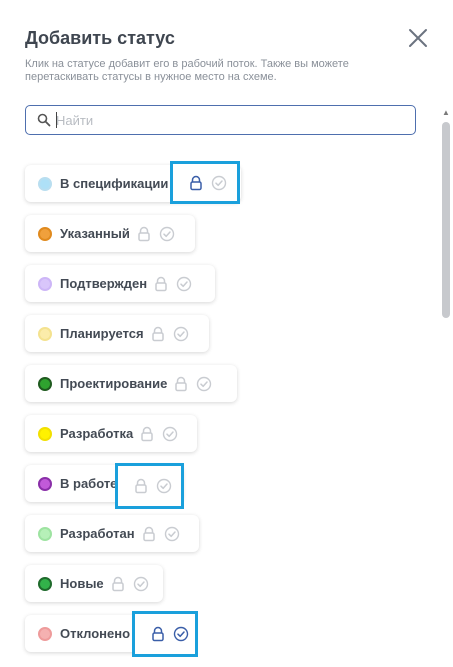 This screenshot has height=667, width=453. What do you see at coordinates (95, 633) in the screenshot?
I see `status-label: Отклонено` at bounding box center [95, 633].